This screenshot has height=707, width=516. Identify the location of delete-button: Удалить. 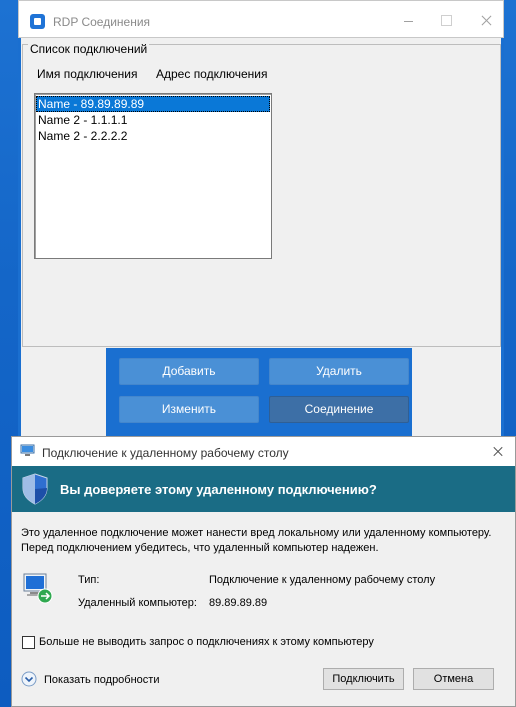
(339, 371).